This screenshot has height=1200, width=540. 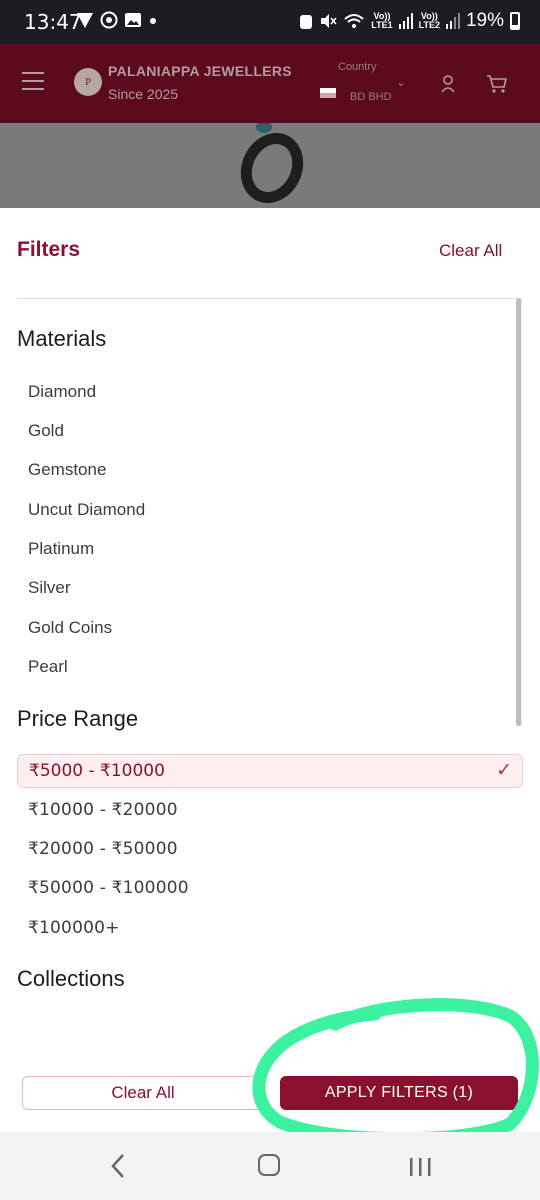 I want to click on collections-title: Collections, so click(x=71, y=978).